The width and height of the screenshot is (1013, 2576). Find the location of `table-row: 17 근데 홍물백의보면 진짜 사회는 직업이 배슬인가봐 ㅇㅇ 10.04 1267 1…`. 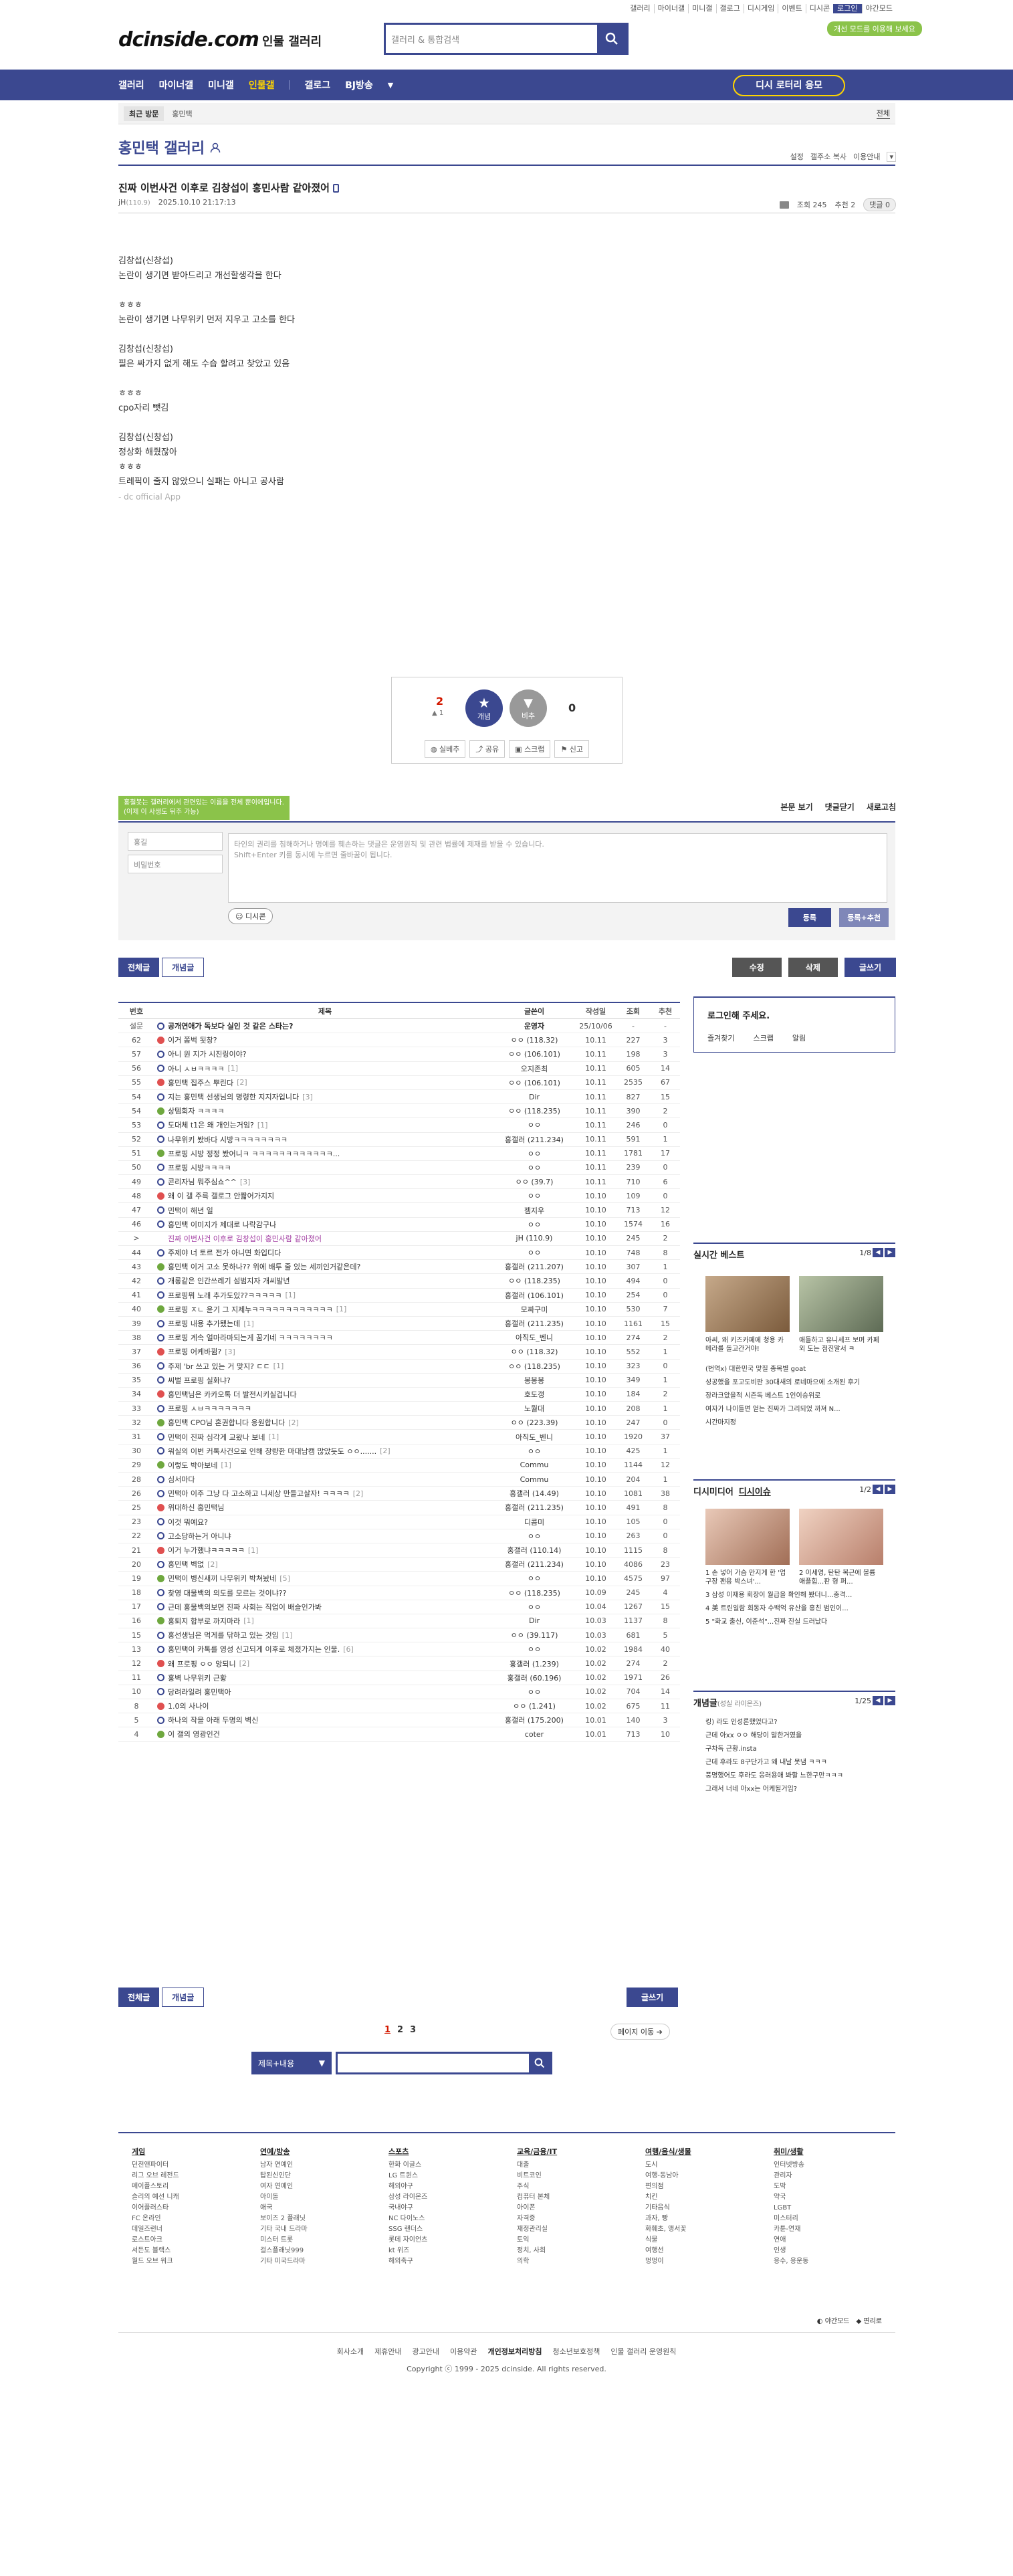

table-row: 17 근데 홍물백의보면 진짜 사회는 직업이 배슬인가봐 ㅇㅇ 10.04 1267 1… is located at coordinates (399, 1607).